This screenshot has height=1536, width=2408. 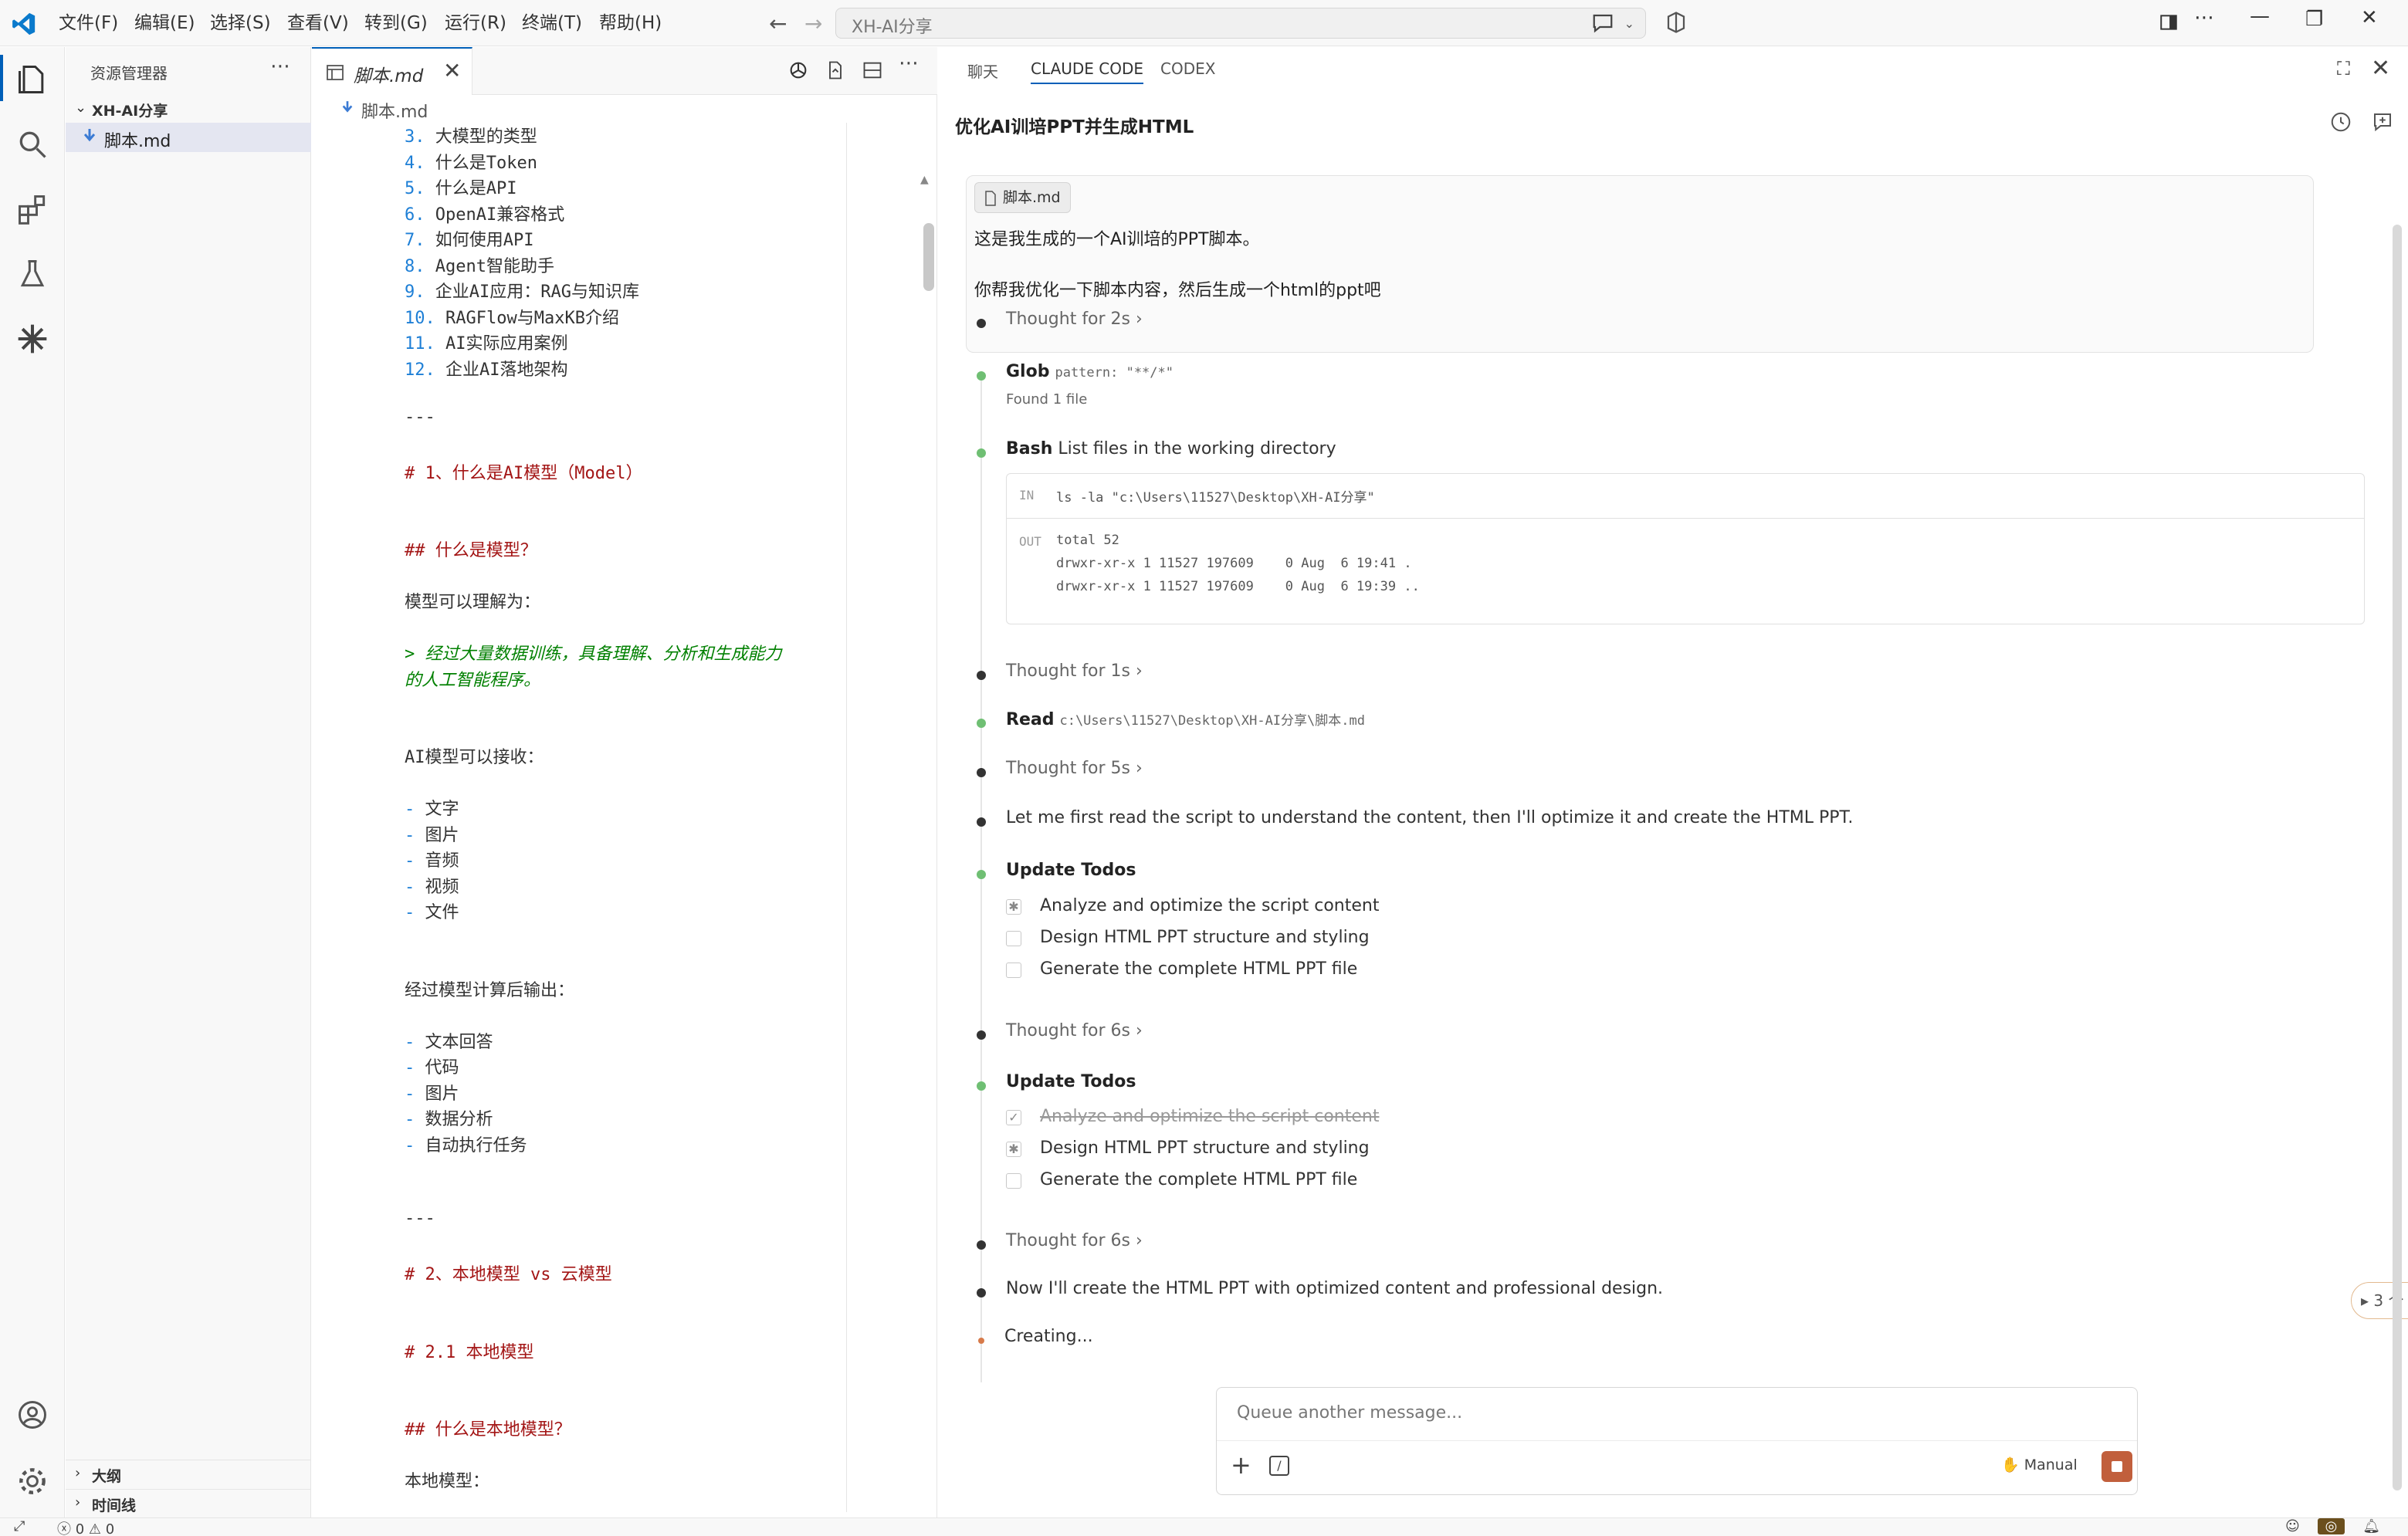 I want to click on tab-chat: 聊天, so click(x=982, y=70).